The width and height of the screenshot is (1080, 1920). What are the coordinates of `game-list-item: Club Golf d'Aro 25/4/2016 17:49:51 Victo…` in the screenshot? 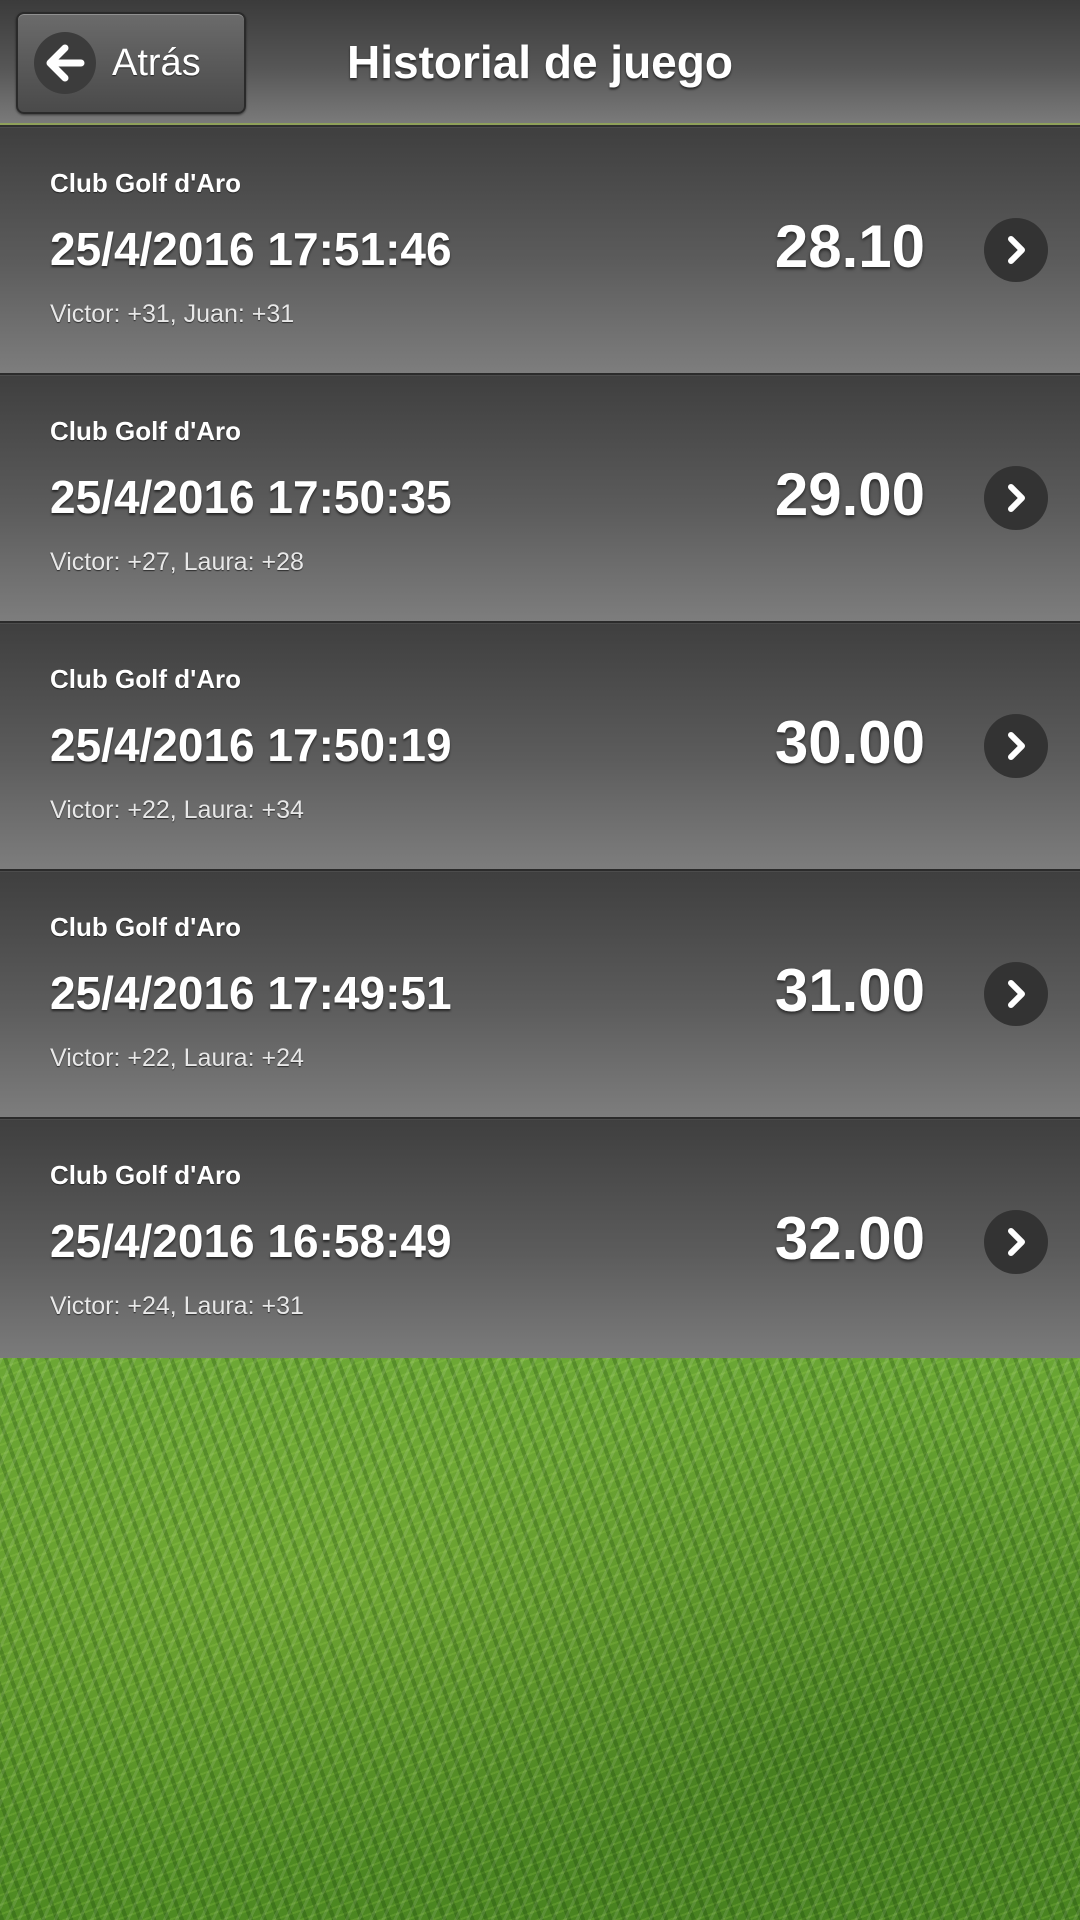 It's located at (540, 995).